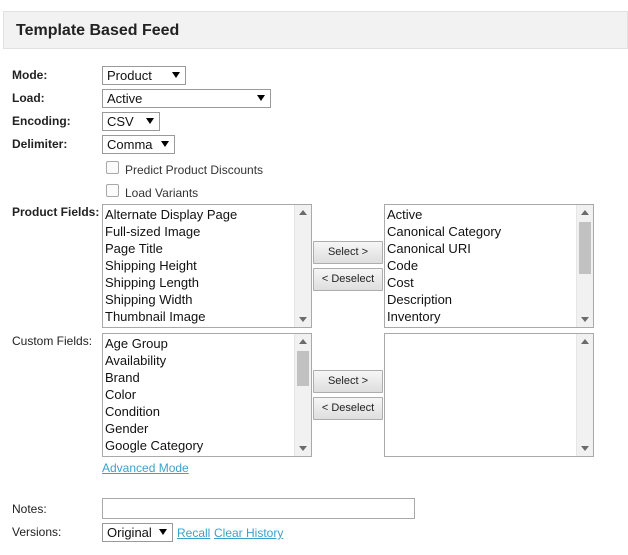  Describe the element at coordinates (52, 341) in the screenshot. I see `custom-fields-label: Custom Fields:` at that location.